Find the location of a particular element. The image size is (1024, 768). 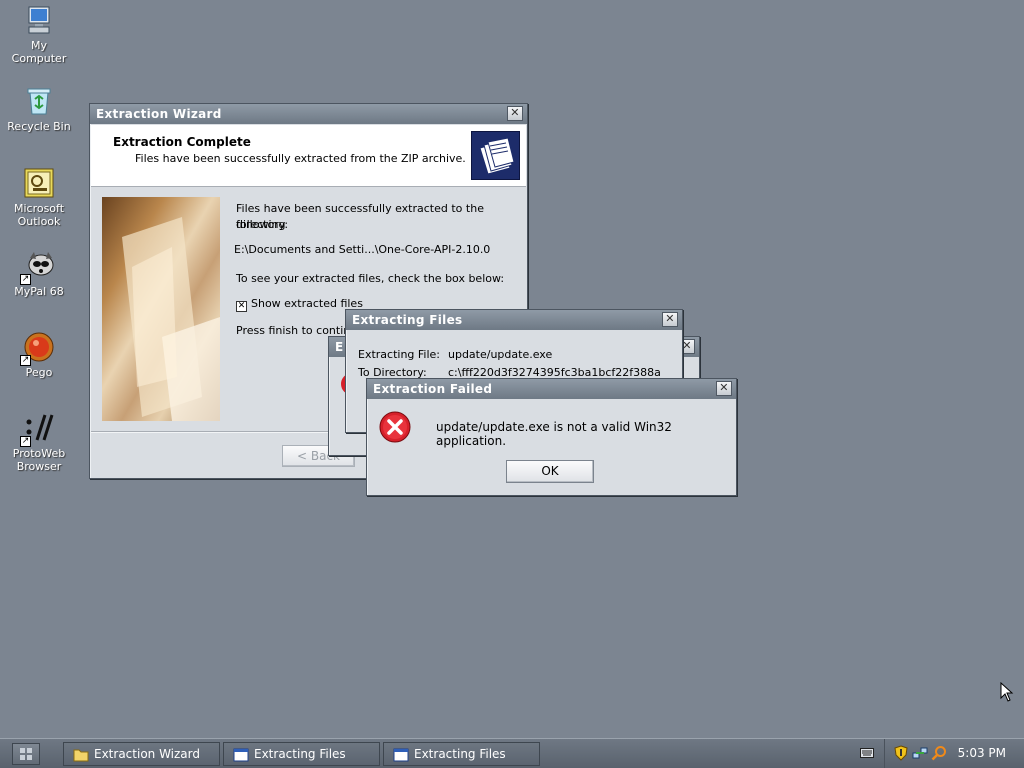

desktop-icon-label: Recycle Bin is located at coordinates (39, 126).